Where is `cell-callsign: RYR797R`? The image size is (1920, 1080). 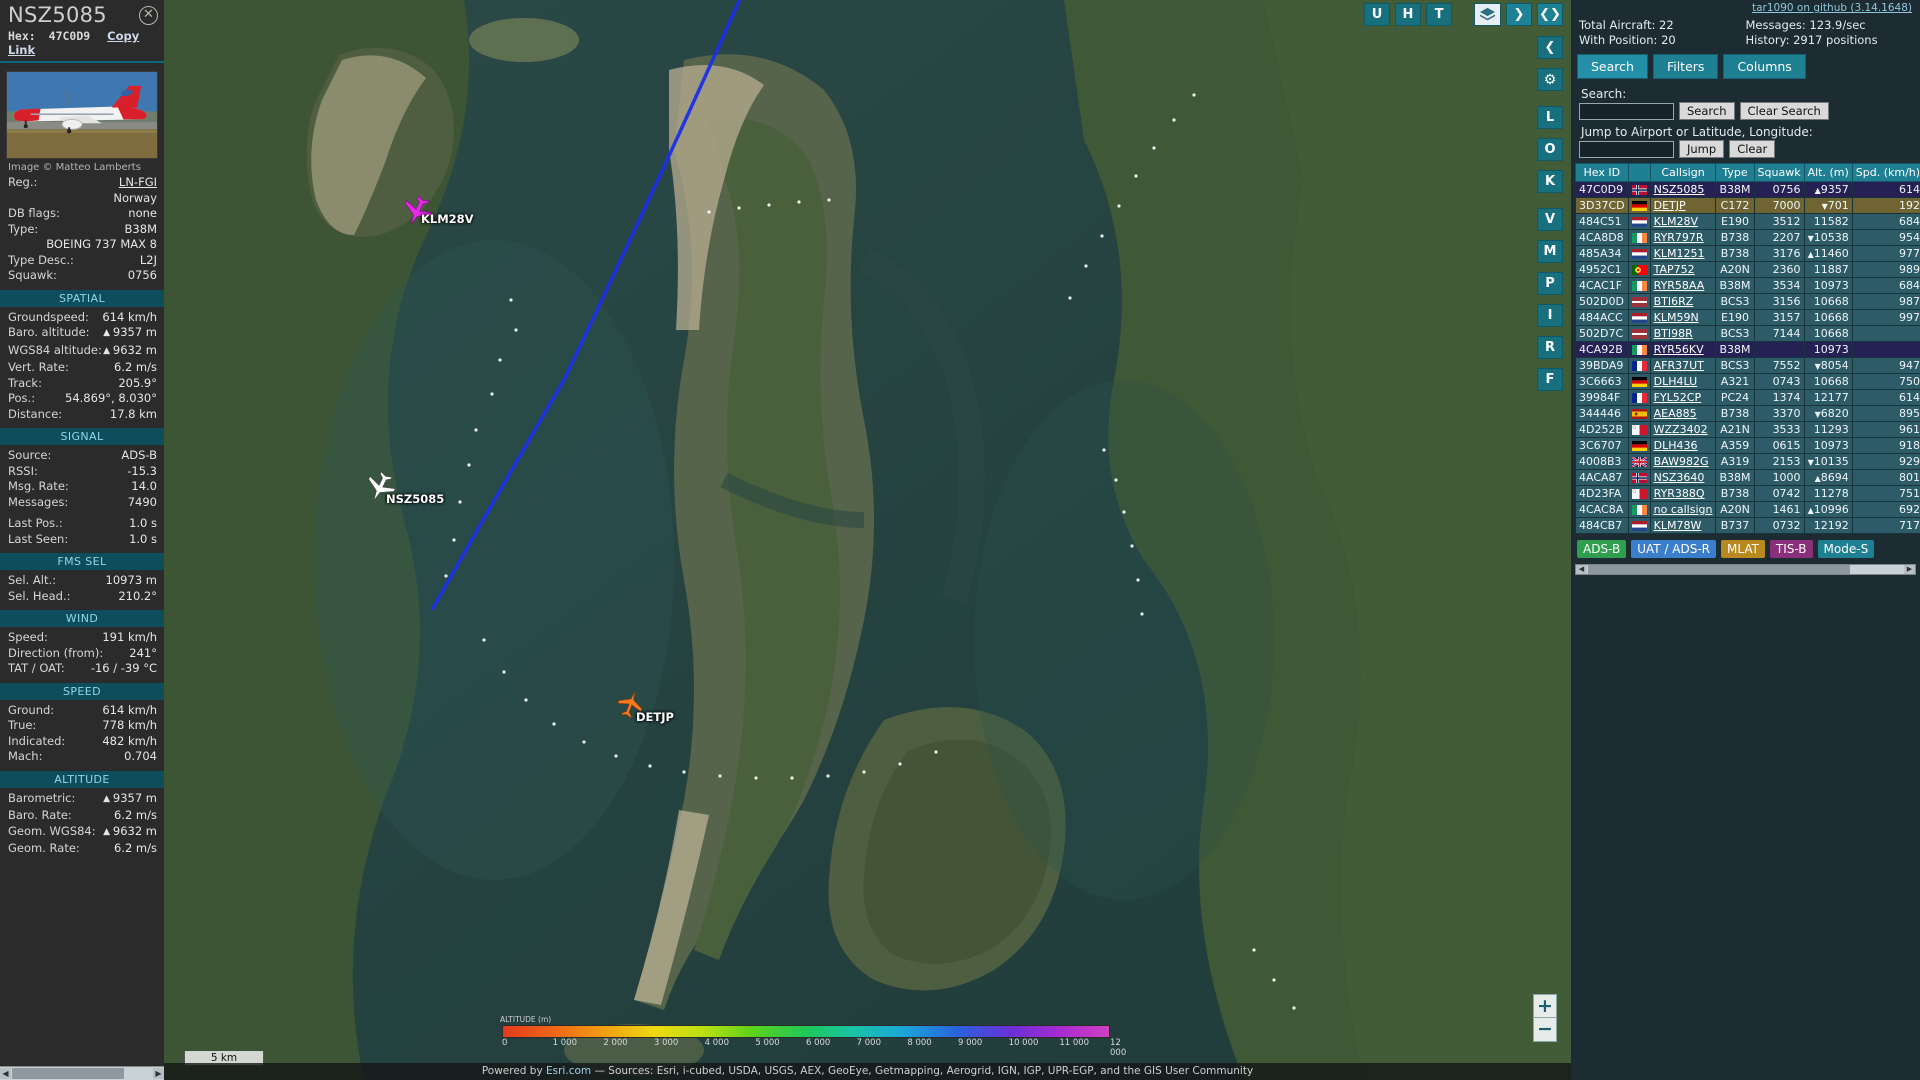 cell-callsign: RYR797R is located at coordinates (1683, 237).